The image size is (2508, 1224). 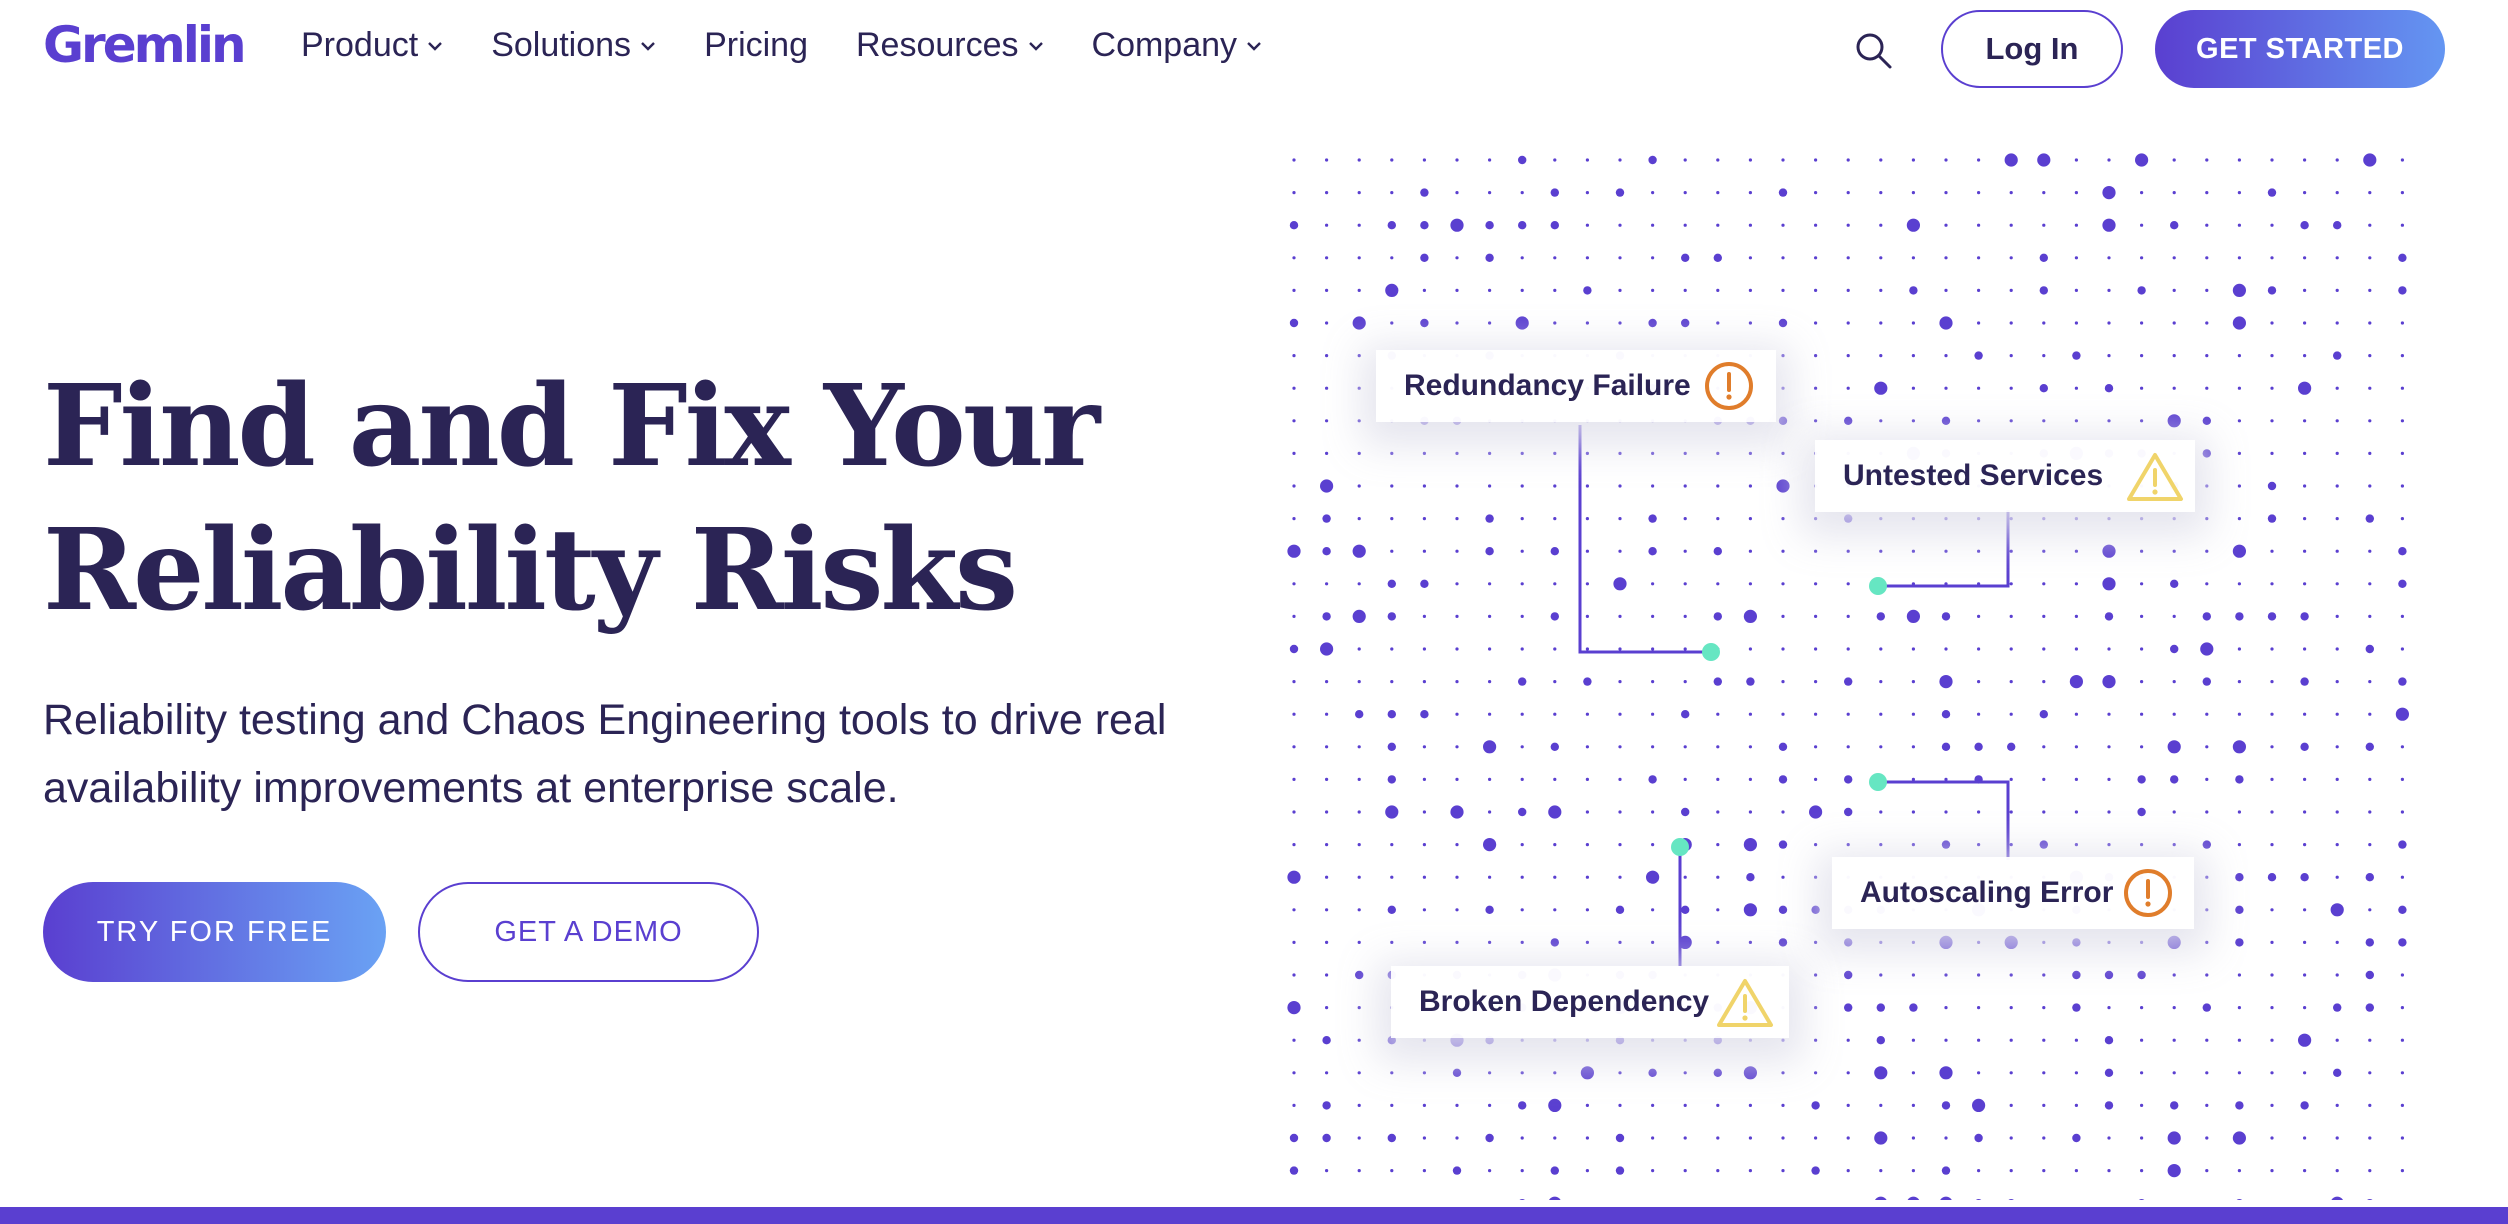 I want to click on nav-item-product: Product, so click(x=372, y=45).